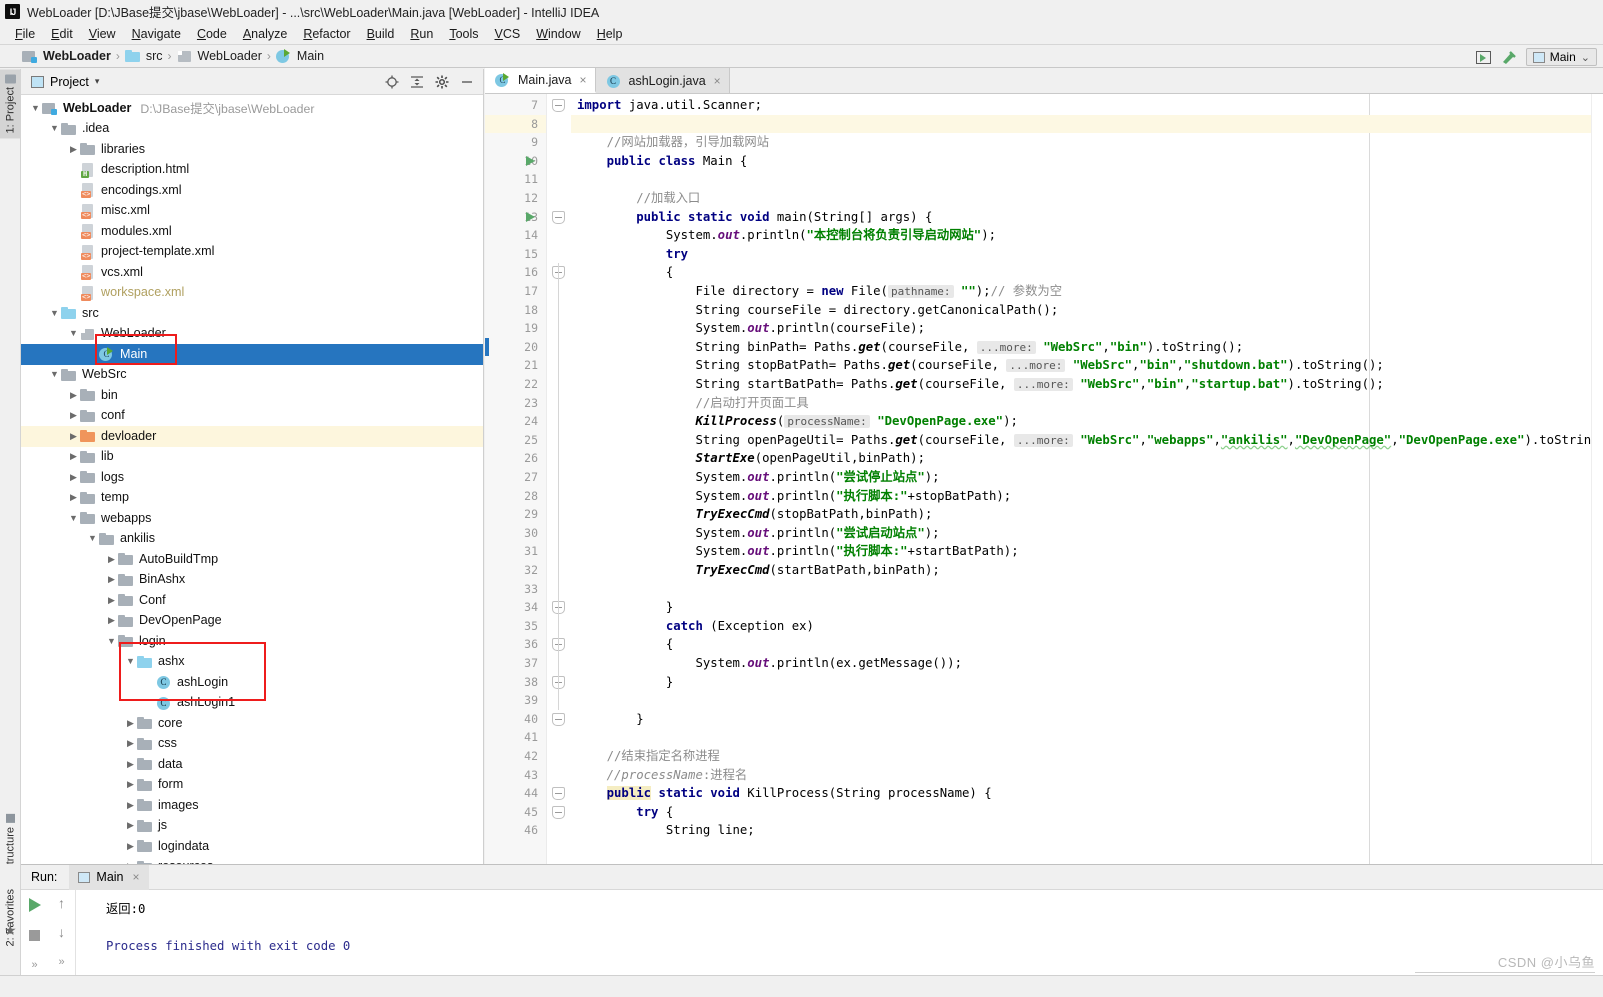 The height and width of the screenshot is (997, 1603). I want to click on tree-node-webloader: ▼ WebLoader D:\JBase提交\jbase\WebLoader, so click(252, 108).